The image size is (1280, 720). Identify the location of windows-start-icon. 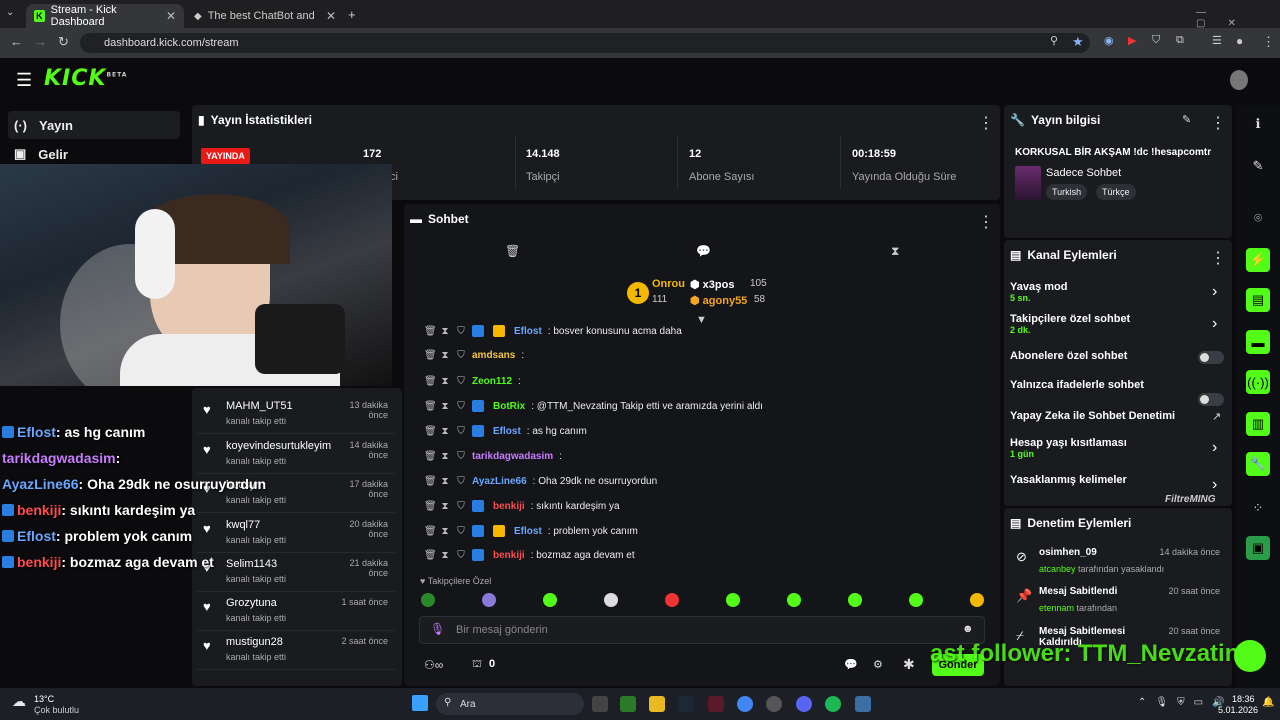
(420, 703).